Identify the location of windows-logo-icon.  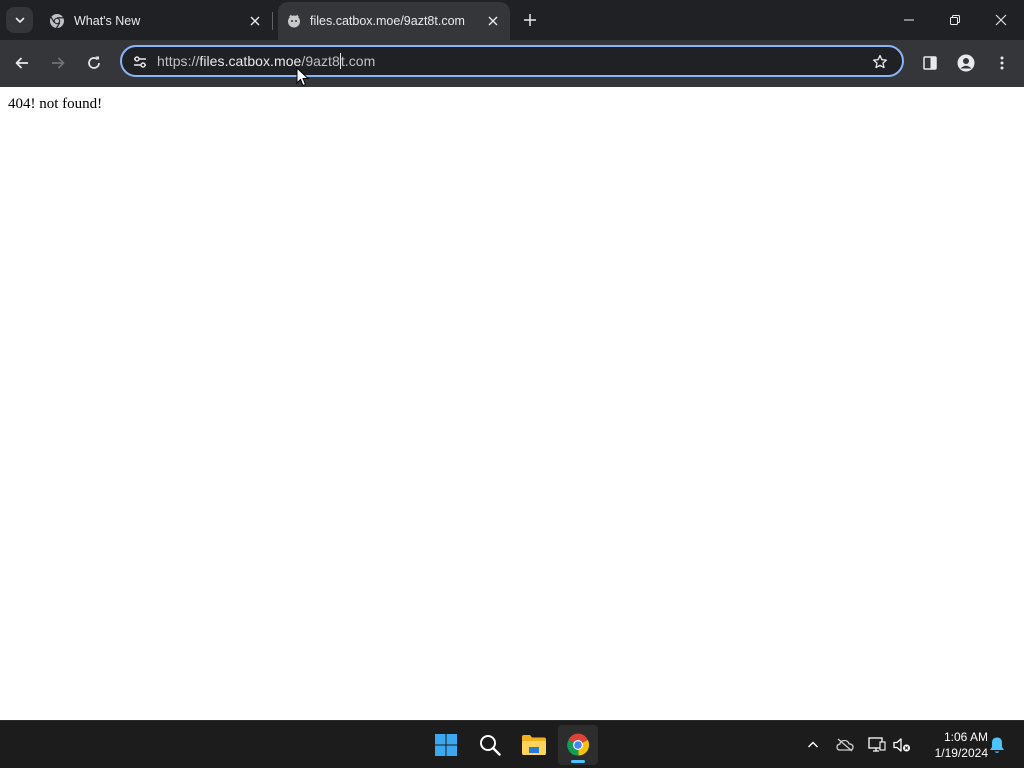
(446, 745).